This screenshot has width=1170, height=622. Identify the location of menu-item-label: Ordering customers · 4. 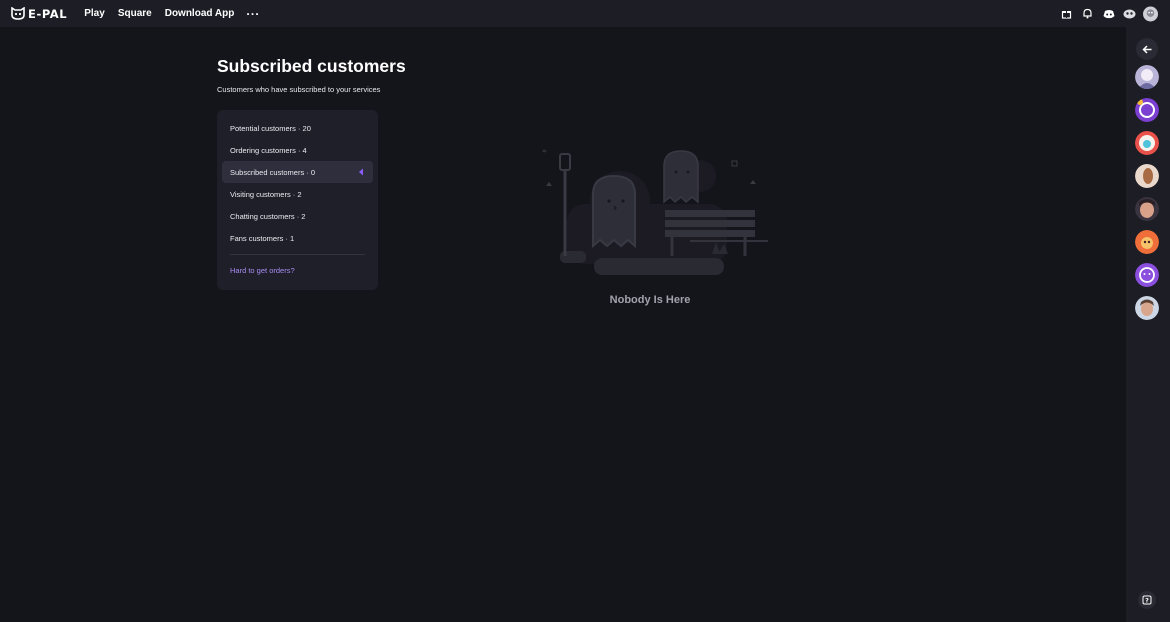
(268, 150).